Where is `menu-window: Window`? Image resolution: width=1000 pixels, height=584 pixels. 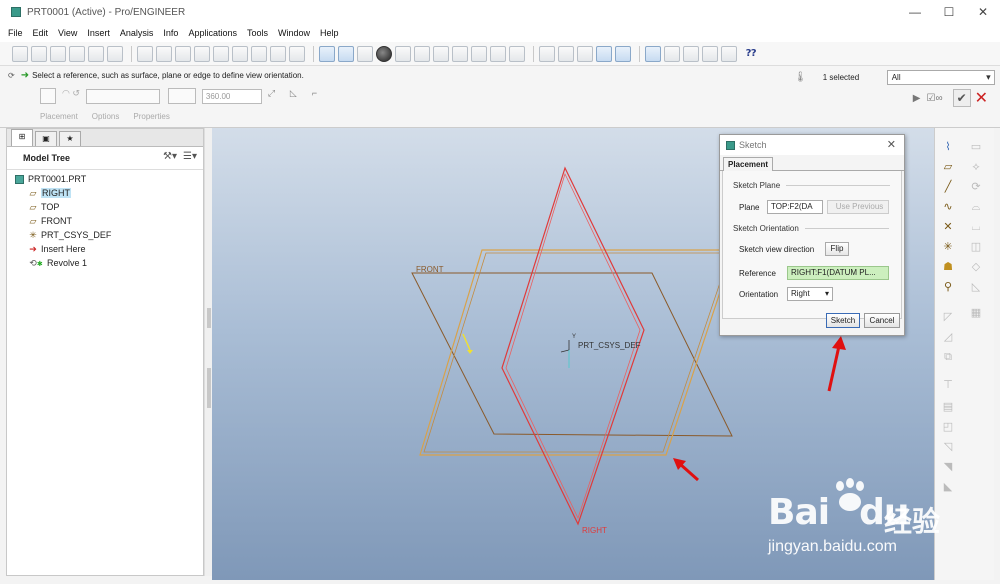
menu-window: Window is located at coordinates (294, 33).